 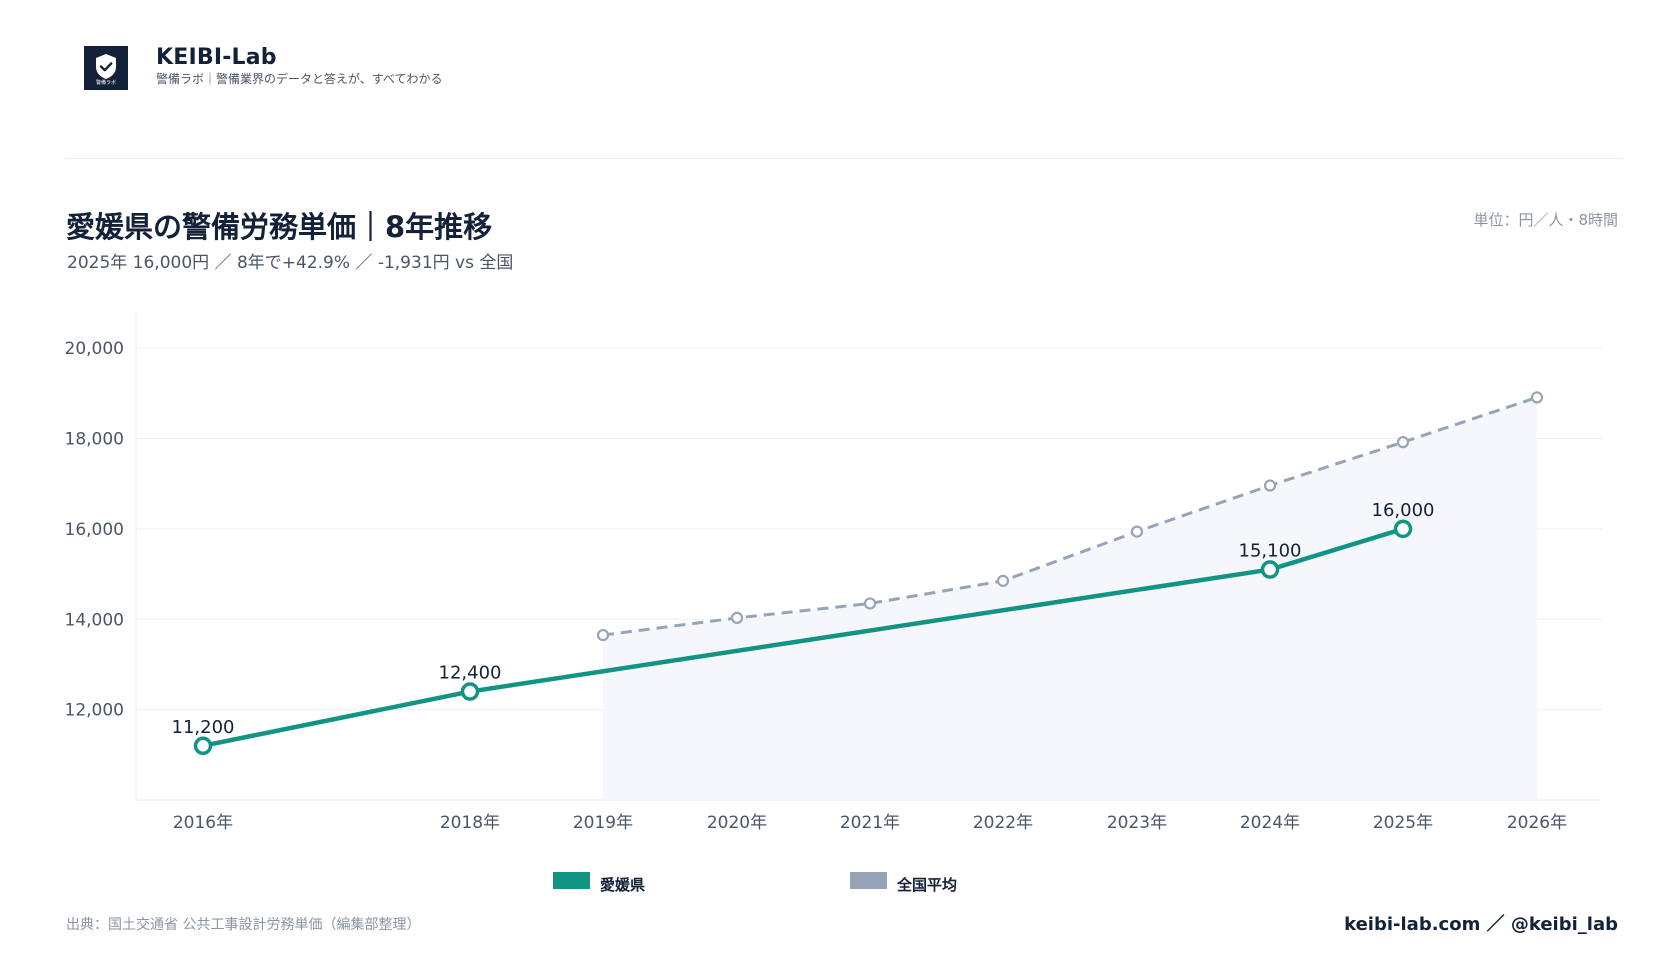 What do you see at coordinates (94, 620) in the screenshot?
I see `y-tick-label: 14,000` at bounding box center [94, 620].